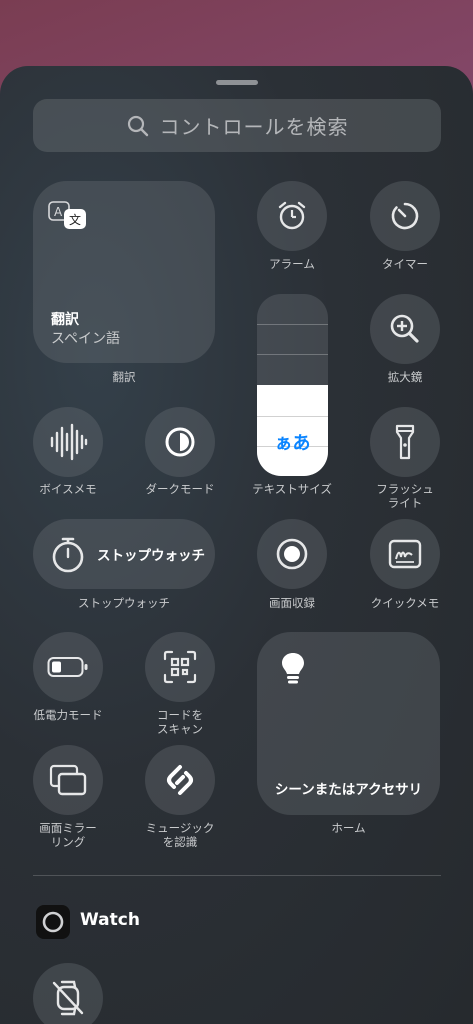  I want to click on alarm-icon, so click(292, 215).